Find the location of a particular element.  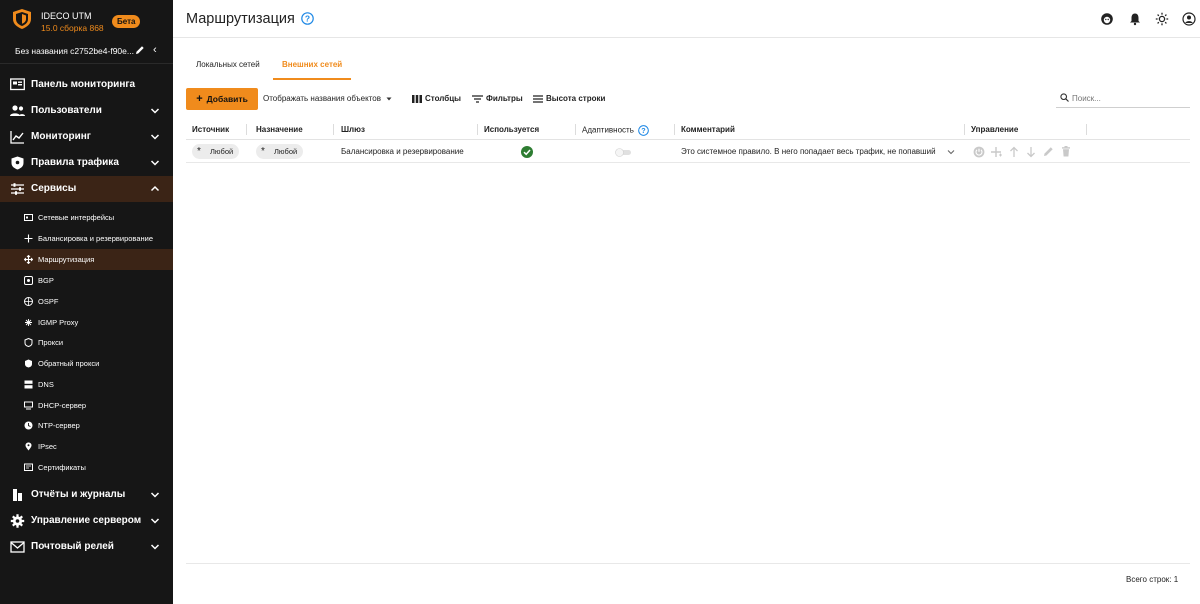

col-adaptive: Адаптивность ? is located at coordinates (615, 130).